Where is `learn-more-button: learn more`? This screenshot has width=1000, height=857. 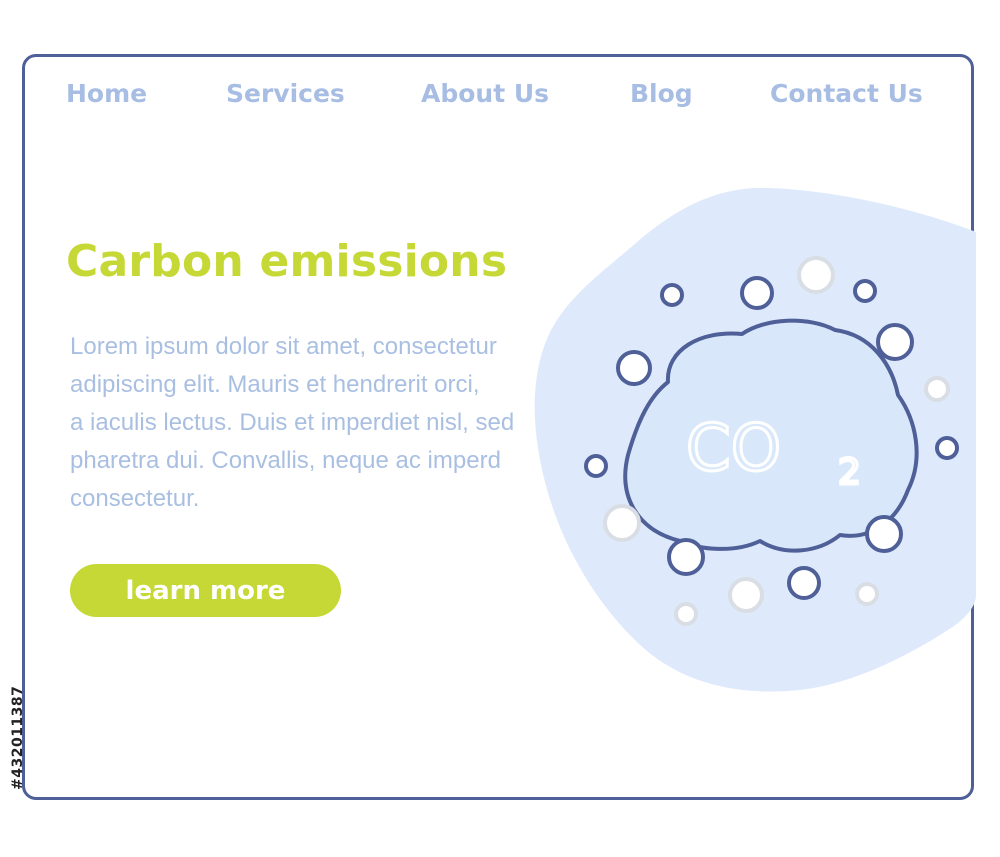
learn-more-button: learn more is located at coordinates (205, 590).